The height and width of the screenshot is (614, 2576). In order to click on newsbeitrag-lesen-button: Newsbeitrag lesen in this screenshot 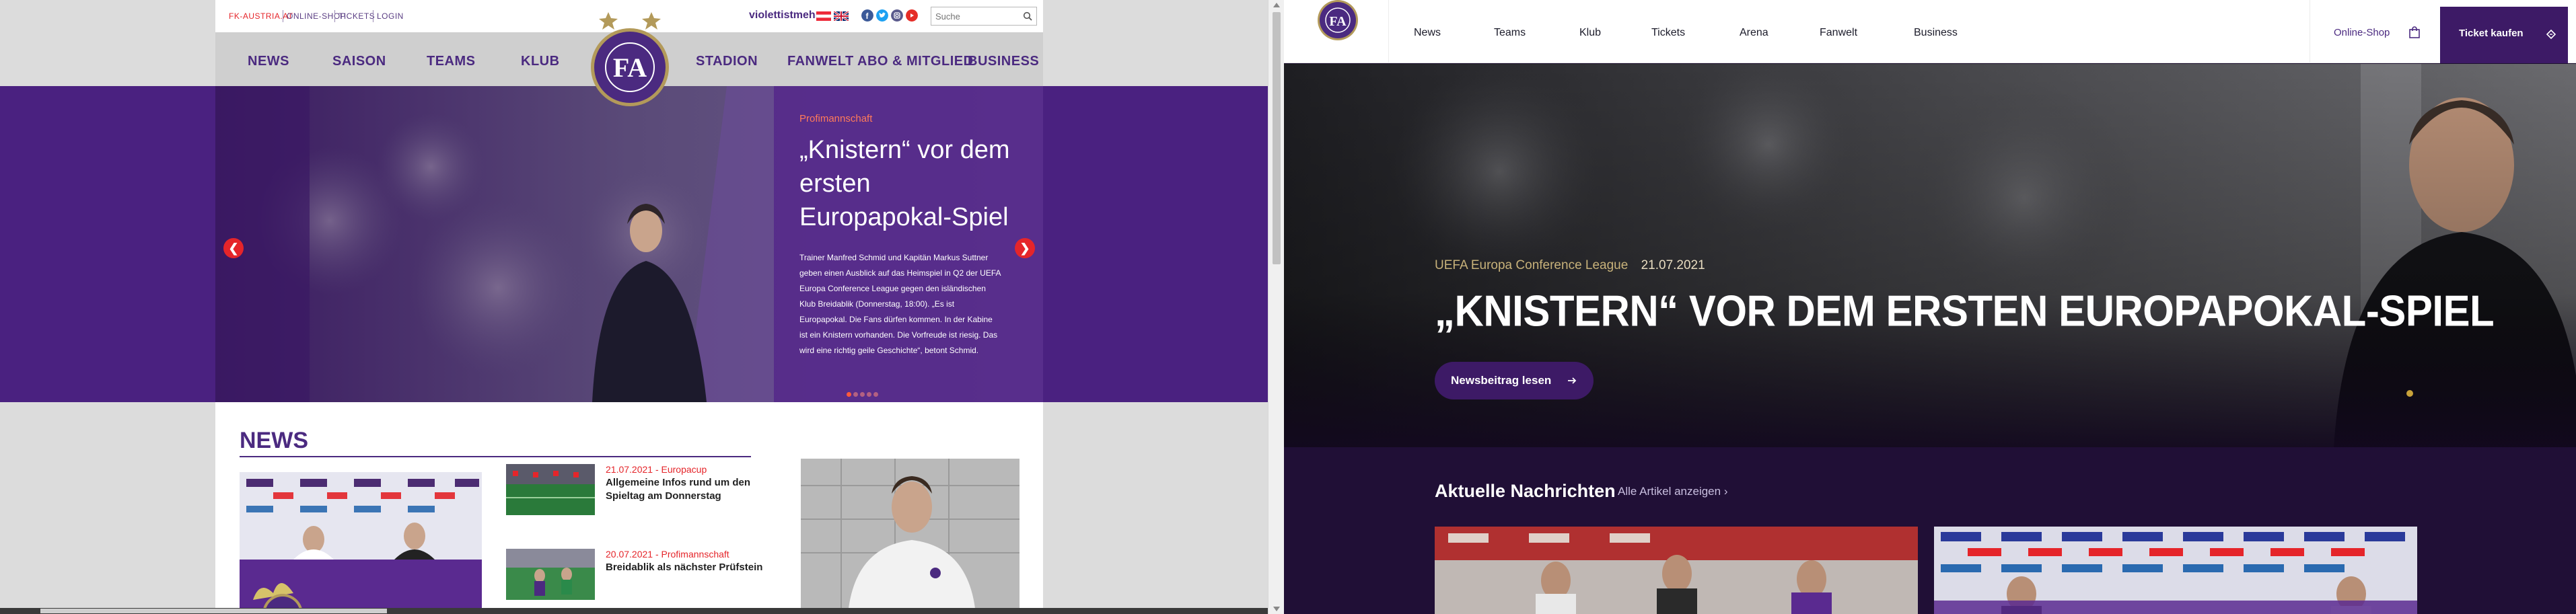, I will do `click(1514, 380)`.